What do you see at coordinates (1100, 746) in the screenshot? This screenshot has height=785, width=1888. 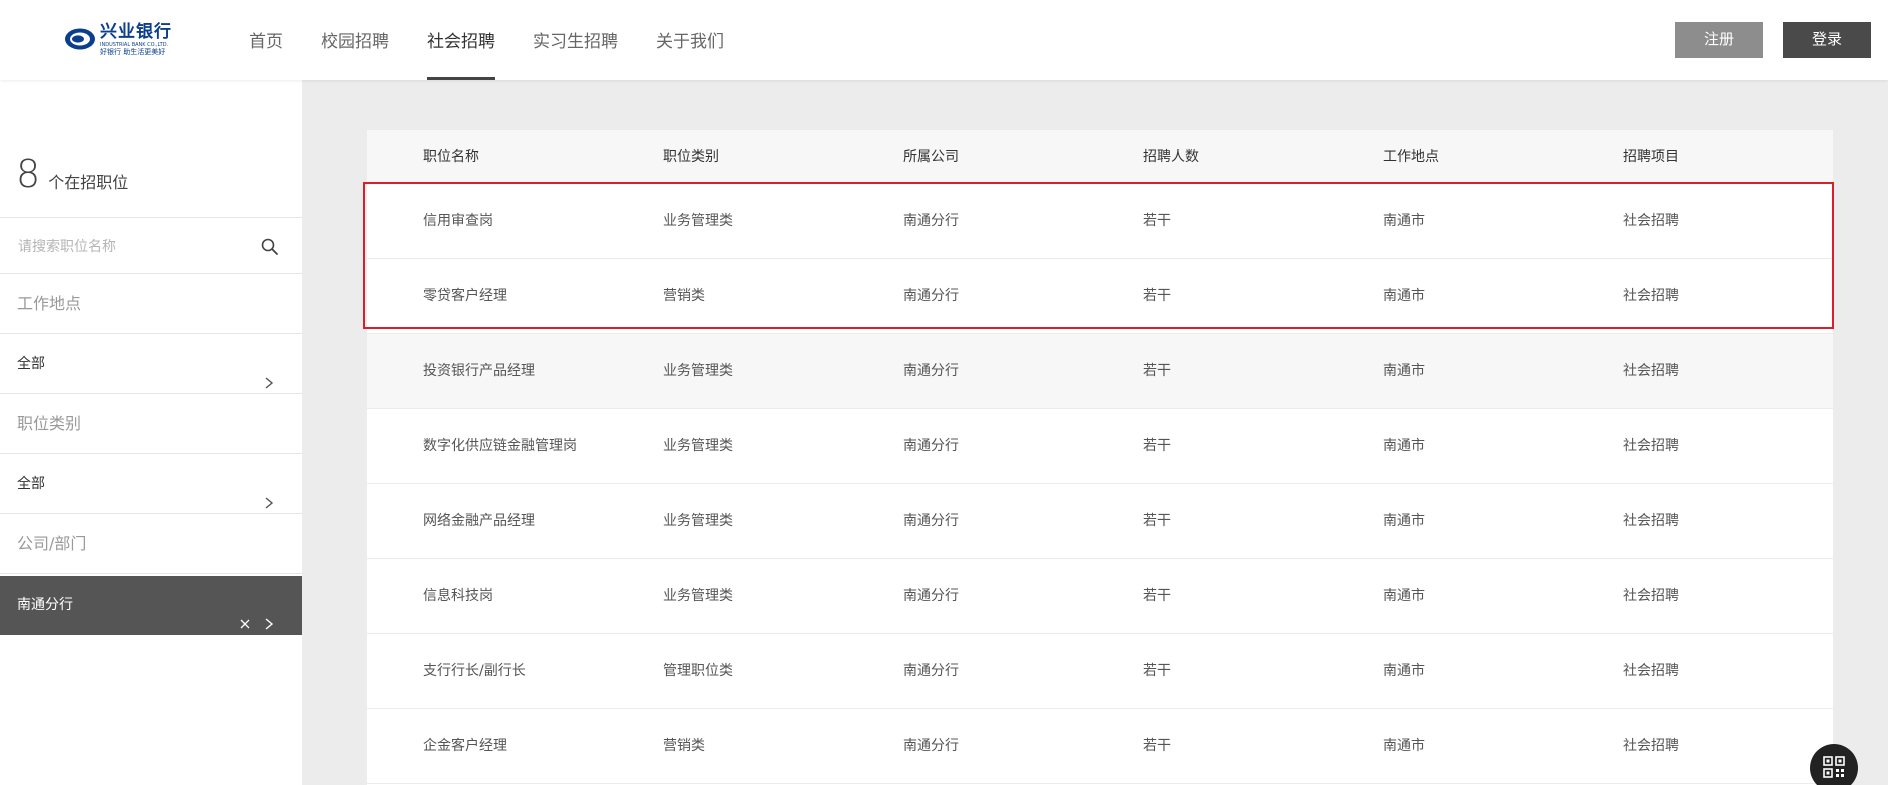 I see `table-row: 企金客户经理 营销类 南通分行 若干 南通市 社会招聘` at bounding box center [1100, 746].